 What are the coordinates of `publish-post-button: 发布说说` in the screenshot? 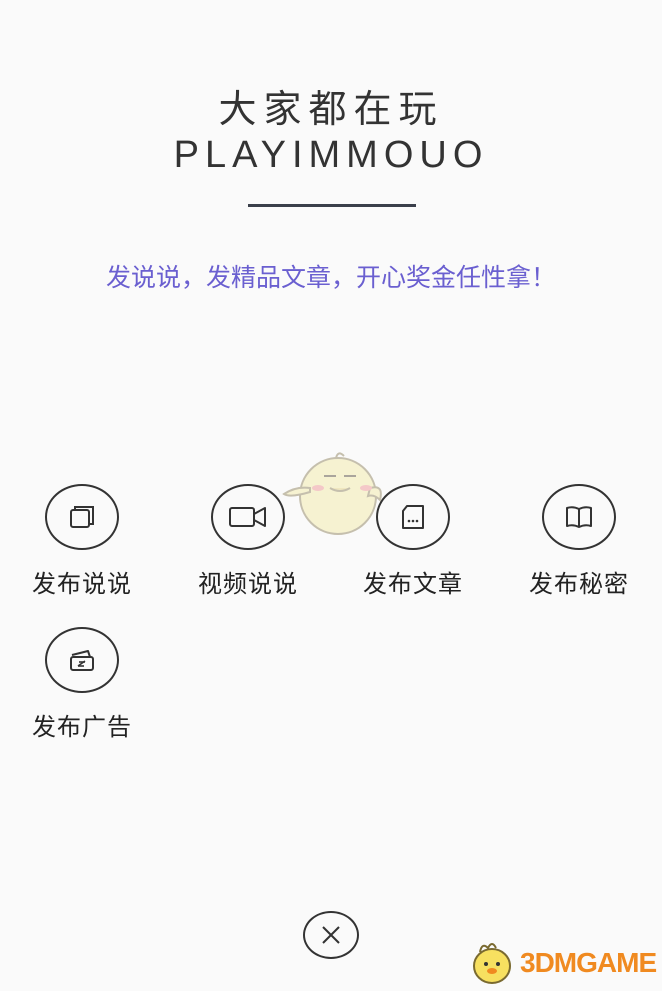 It's located at (82, 541).